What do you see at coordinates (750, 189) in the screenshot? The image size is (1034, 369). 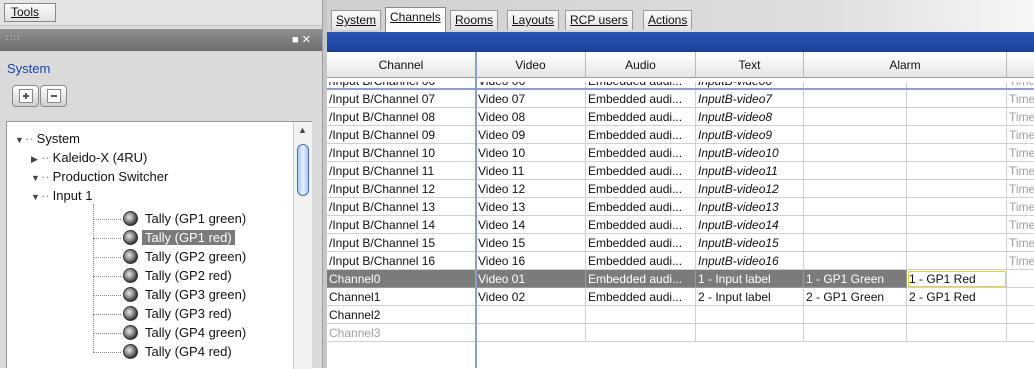 I see `table-cell: InputB-video12` at bounding box center [750, 189].